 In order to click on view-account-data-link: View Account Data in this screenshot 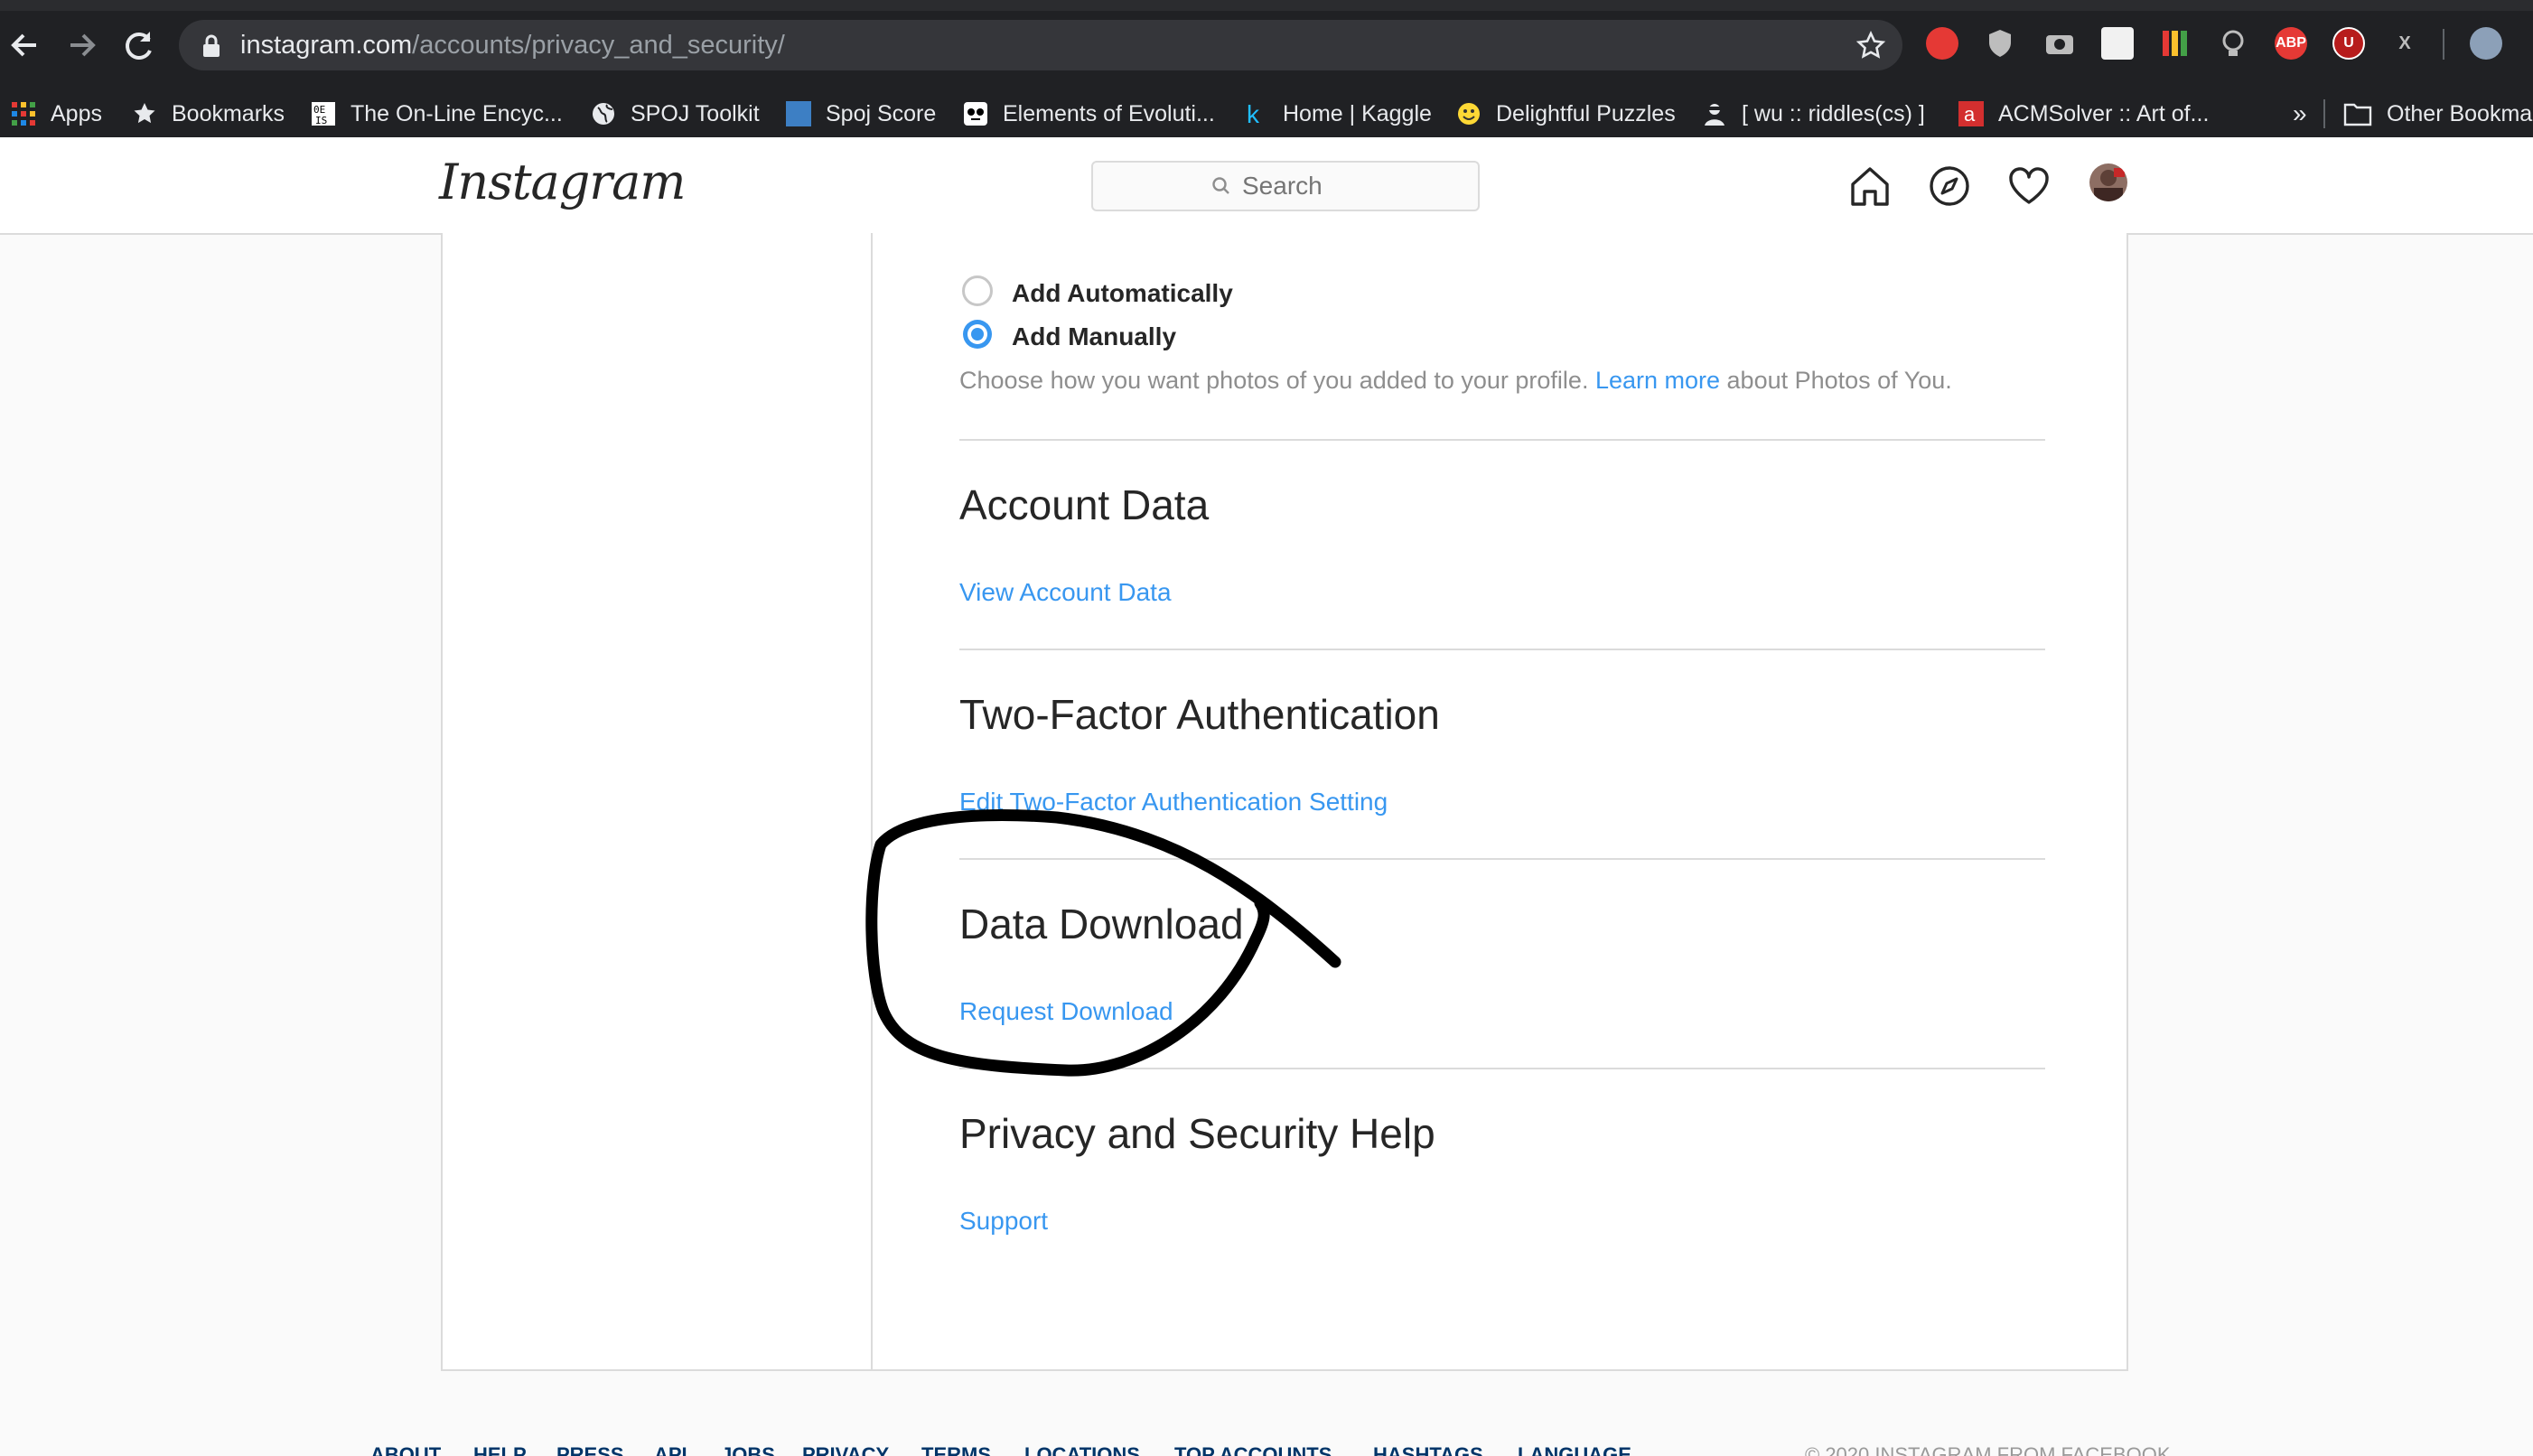, I will do `click(1065, 592)`.